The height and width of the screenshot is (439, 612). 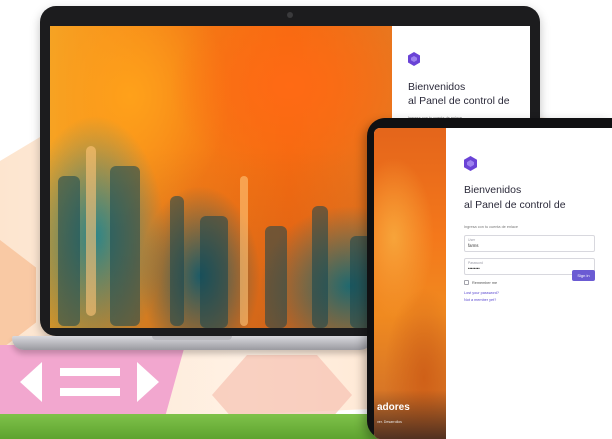 What do you see at coordinates (192, 343) in the screenshot?
I see `laptop-base` at bounding box center [192, 343].